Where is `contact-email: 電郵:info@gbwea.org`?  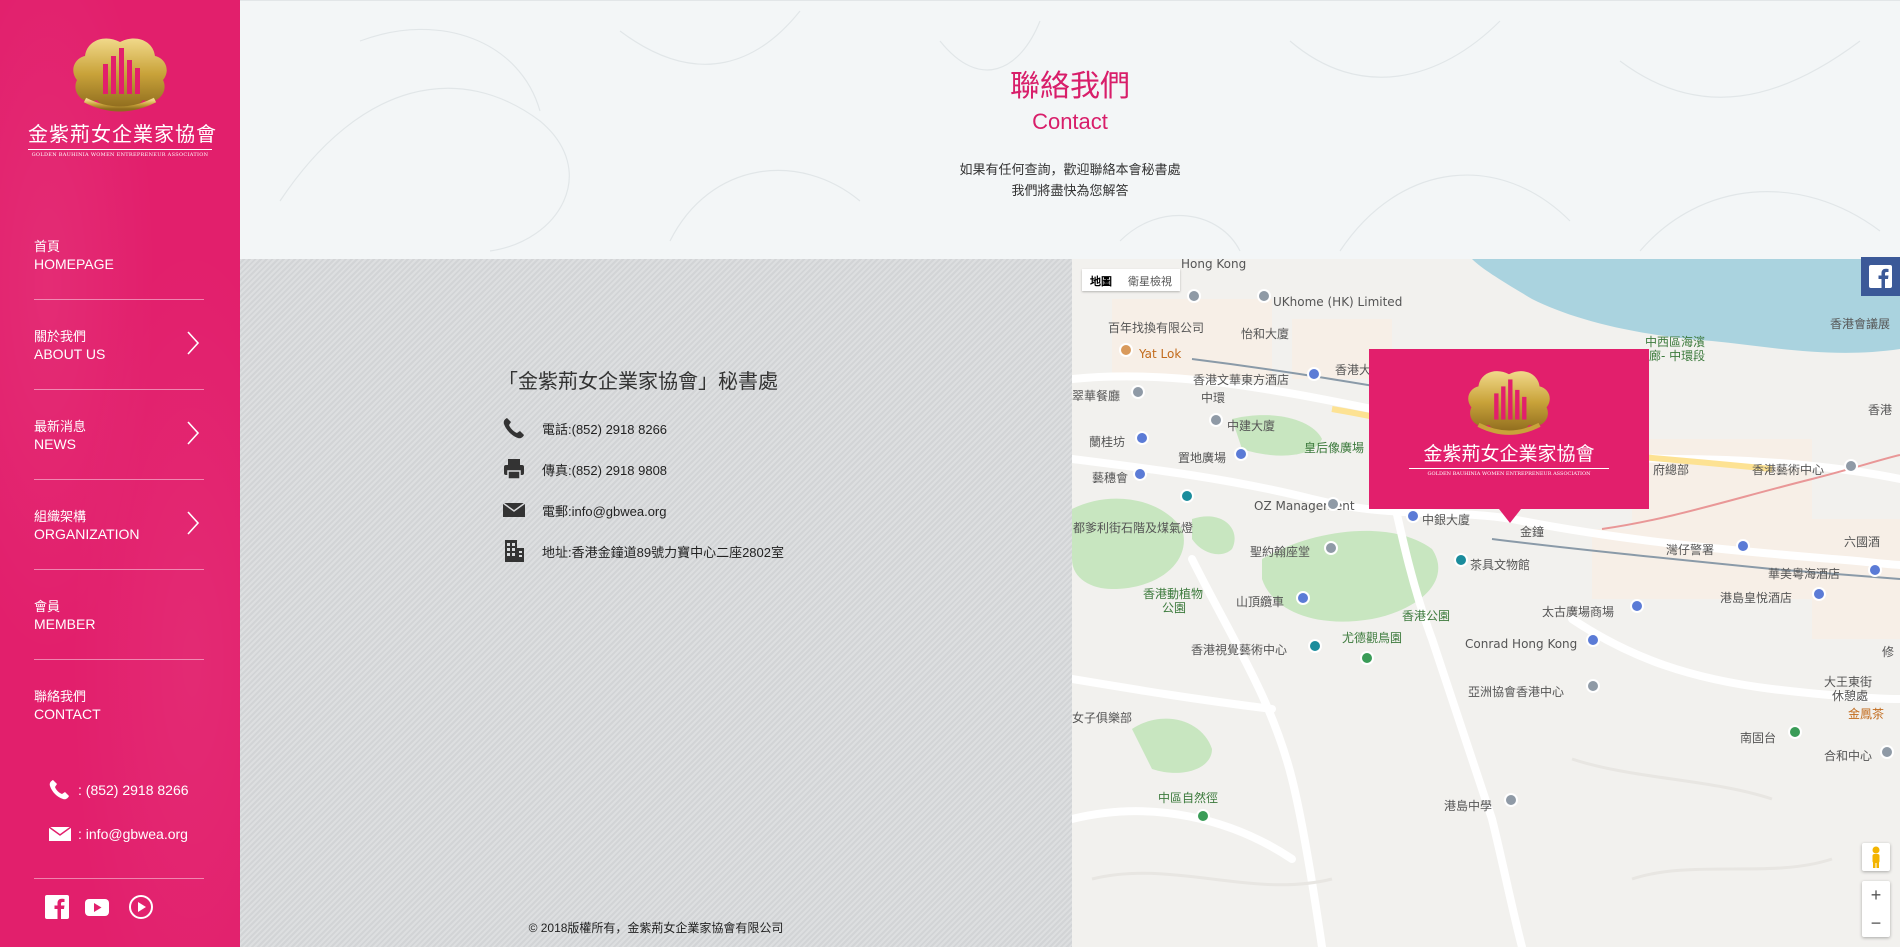
contact-email: 電郵:info@gbwea.org is located at coordinates (584, 510).